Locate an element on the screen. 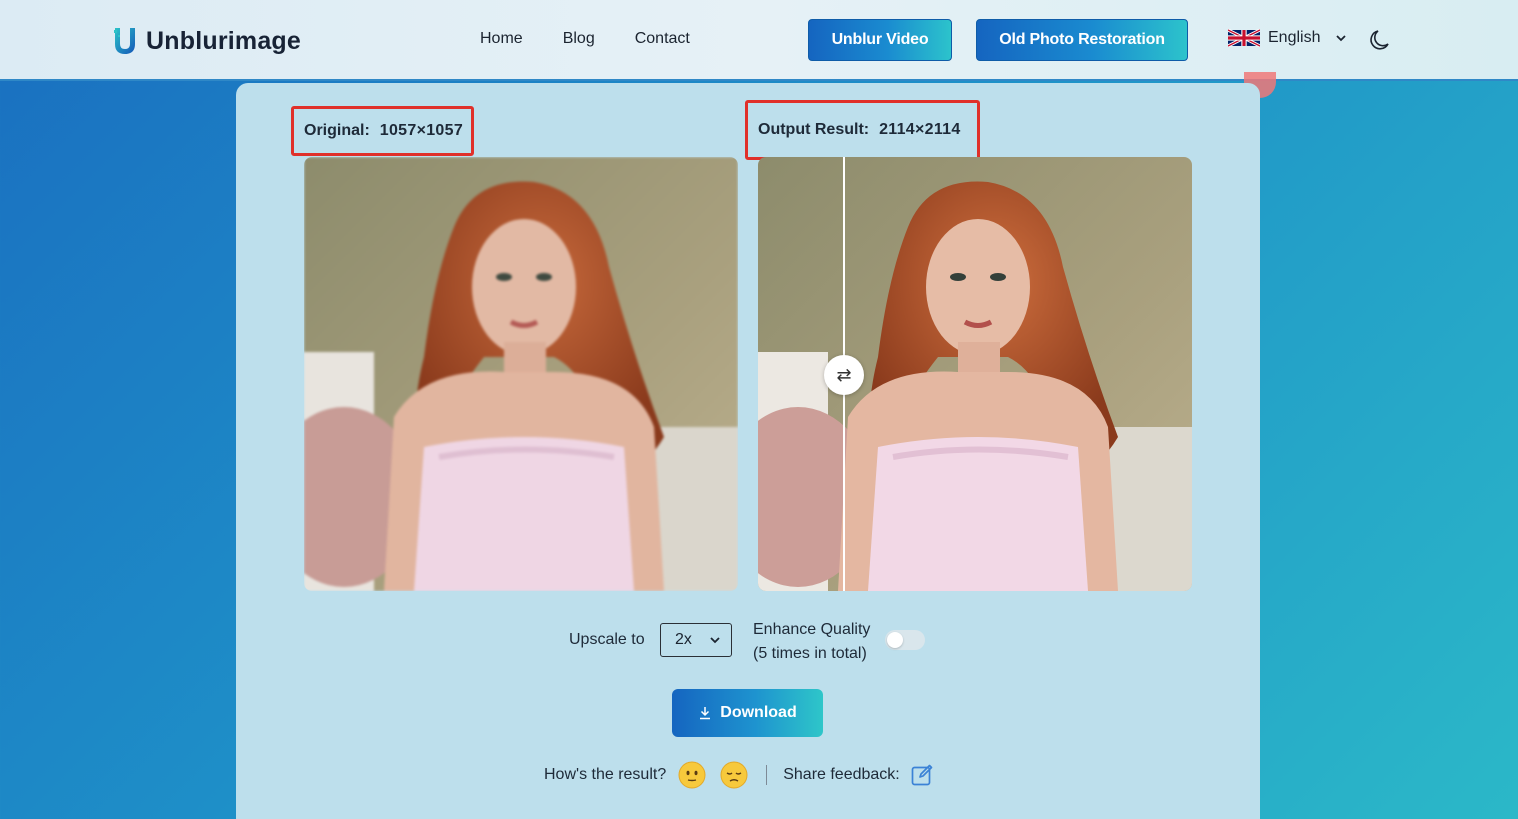 The width and height of the screenshot is (1518, 819). logo-text: Unblurimage is located at coordinates (223, 40).